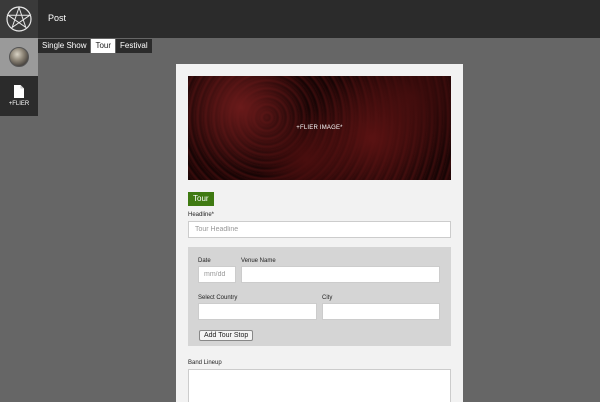 Image resolution: width=600 pixels, height=402 pixels. Describe the element at coordinates (19, 104) in the screenshot. I see `add-flier-label: +FLIER` at that location.